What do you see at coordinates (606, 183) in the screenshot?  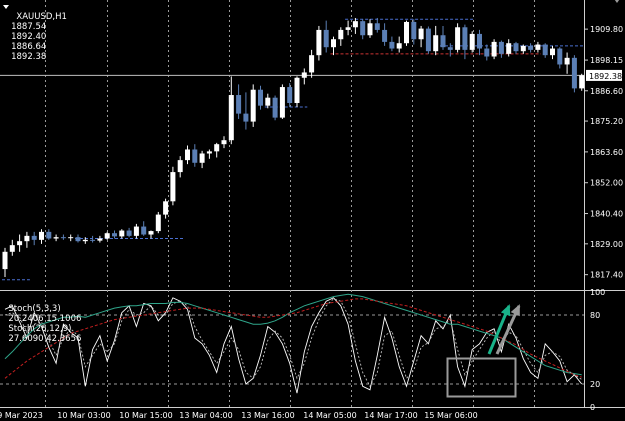 I see `price-tick-label: 1852.00` at bounding box center [606, 183].